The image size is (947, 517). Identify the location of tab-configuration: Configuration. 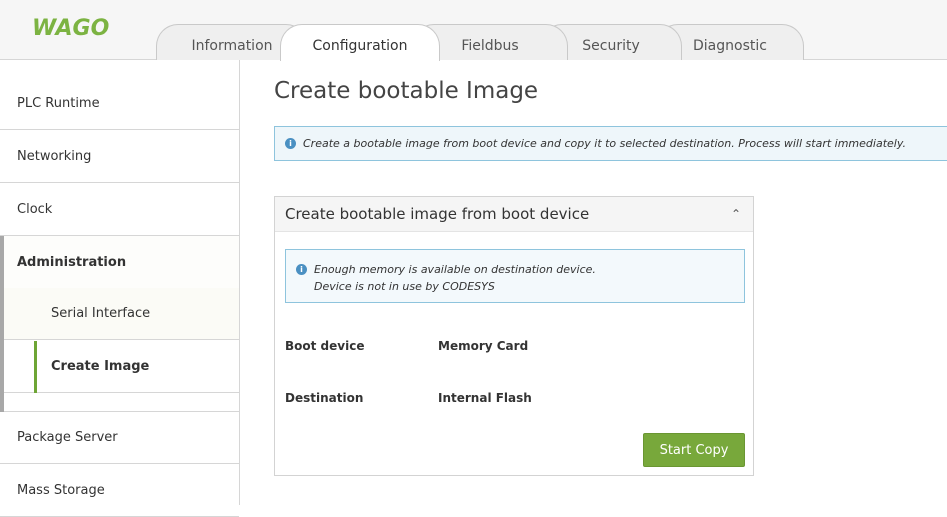
(360, 42).